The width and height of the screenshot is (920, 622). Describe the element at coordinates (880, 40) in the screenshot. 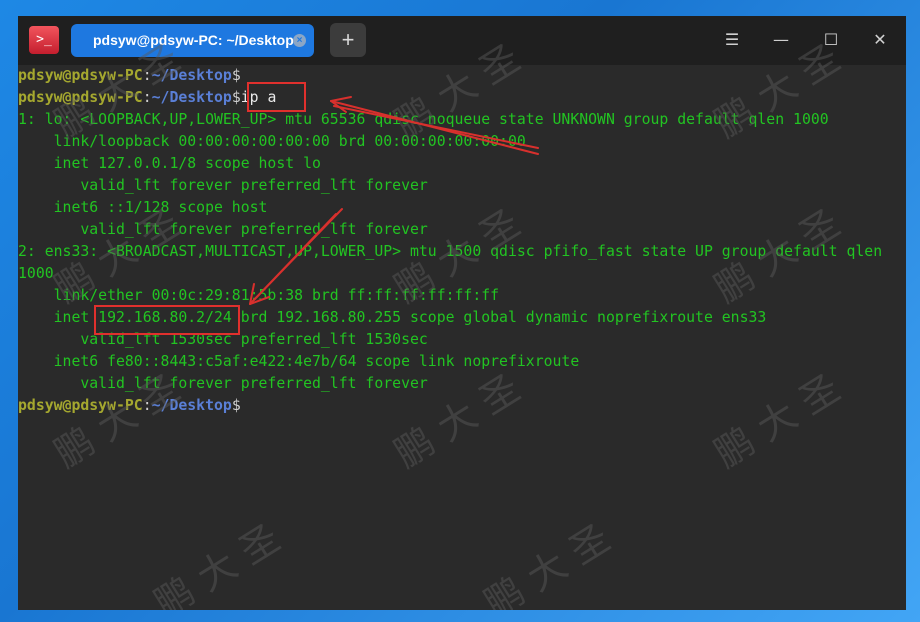

I see `close-window-icon: ✕` at that location.